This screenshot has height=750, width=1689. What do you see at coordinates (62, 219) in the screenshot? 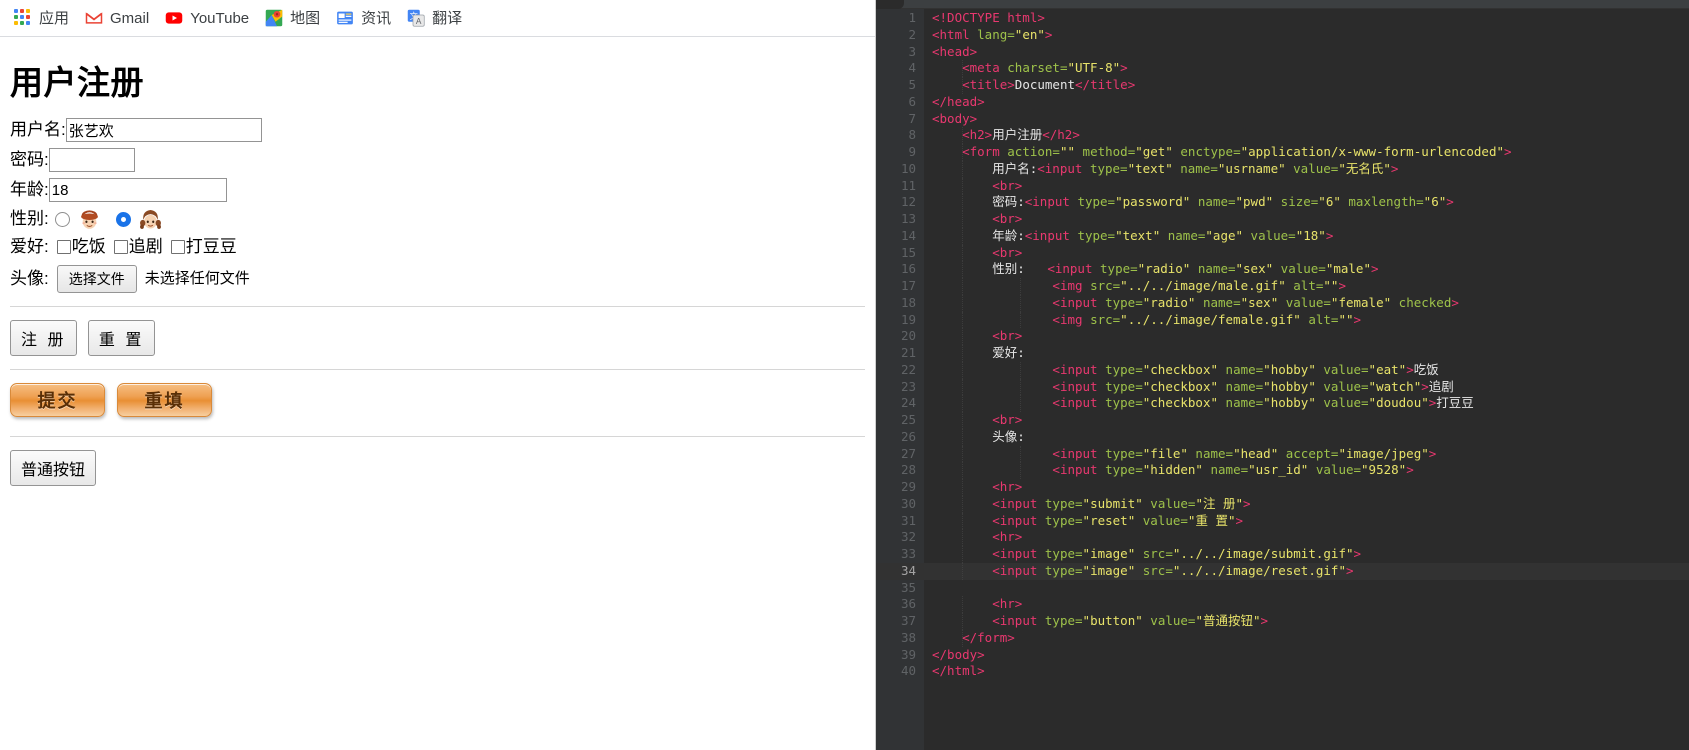
I see `gender-radio-male` at bounding box center [62, 219].